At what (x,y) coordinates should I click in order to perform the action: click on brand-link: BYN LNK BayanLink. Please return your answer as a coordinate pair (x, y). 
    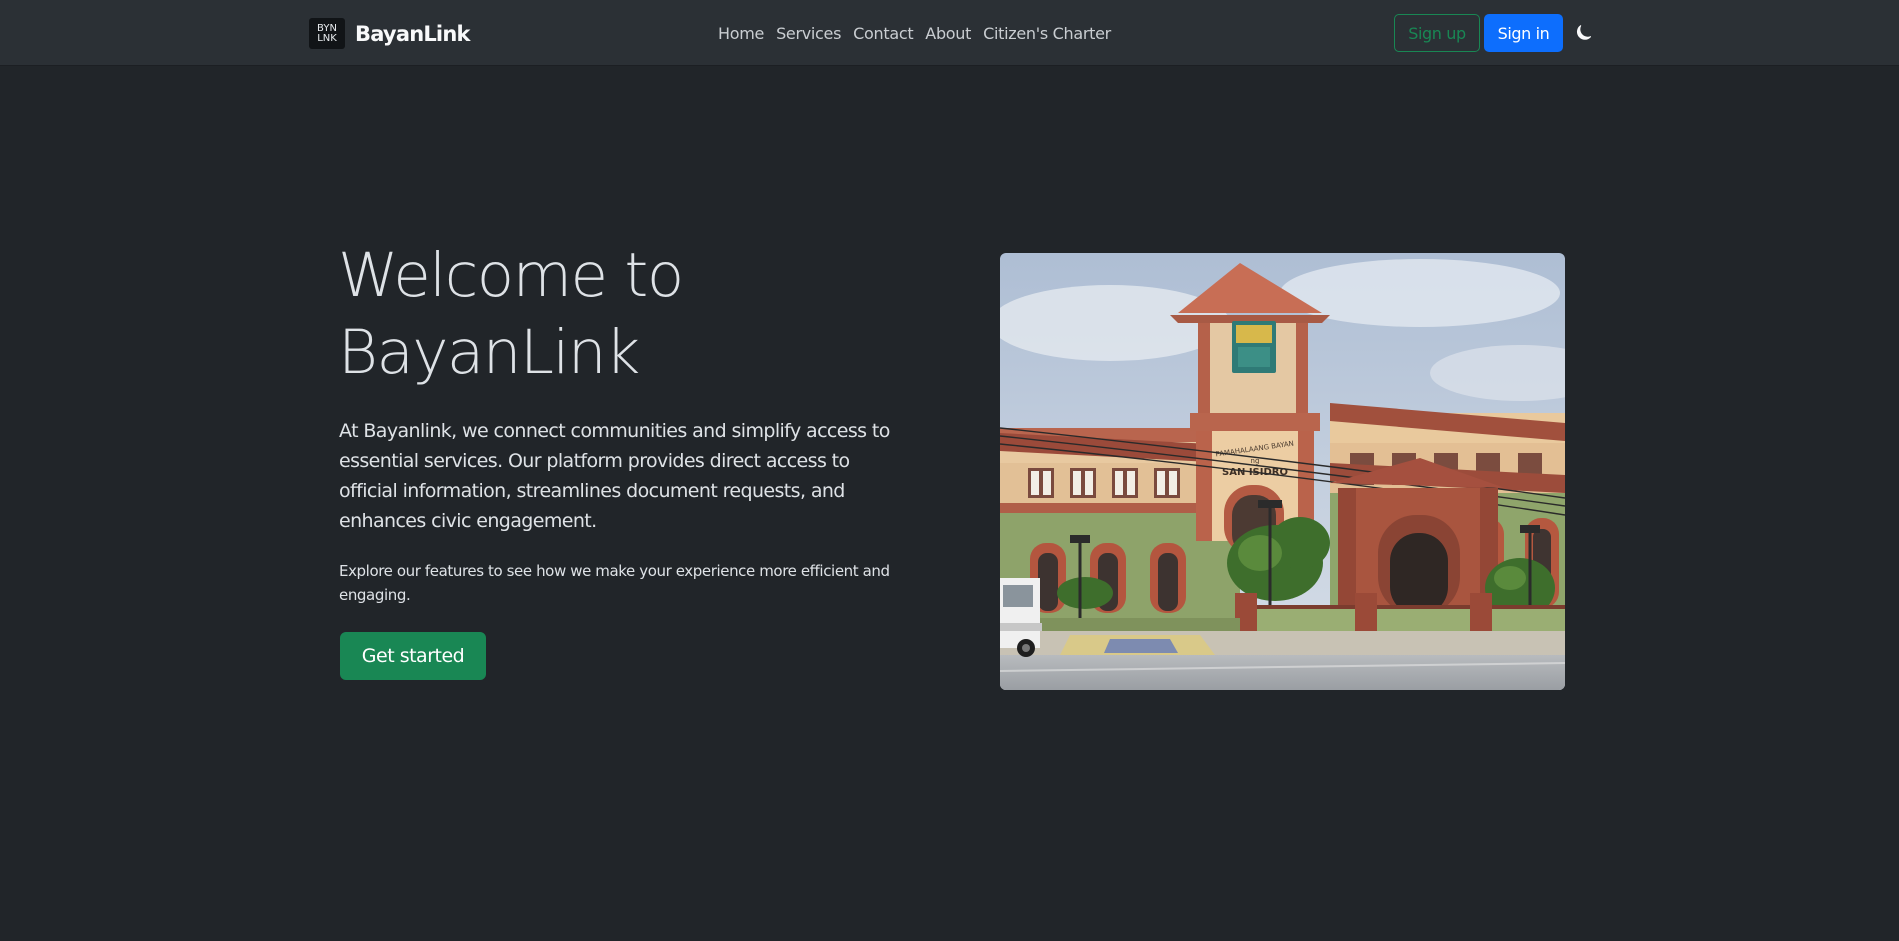
    Looking at the image, I should click on (389, 33).